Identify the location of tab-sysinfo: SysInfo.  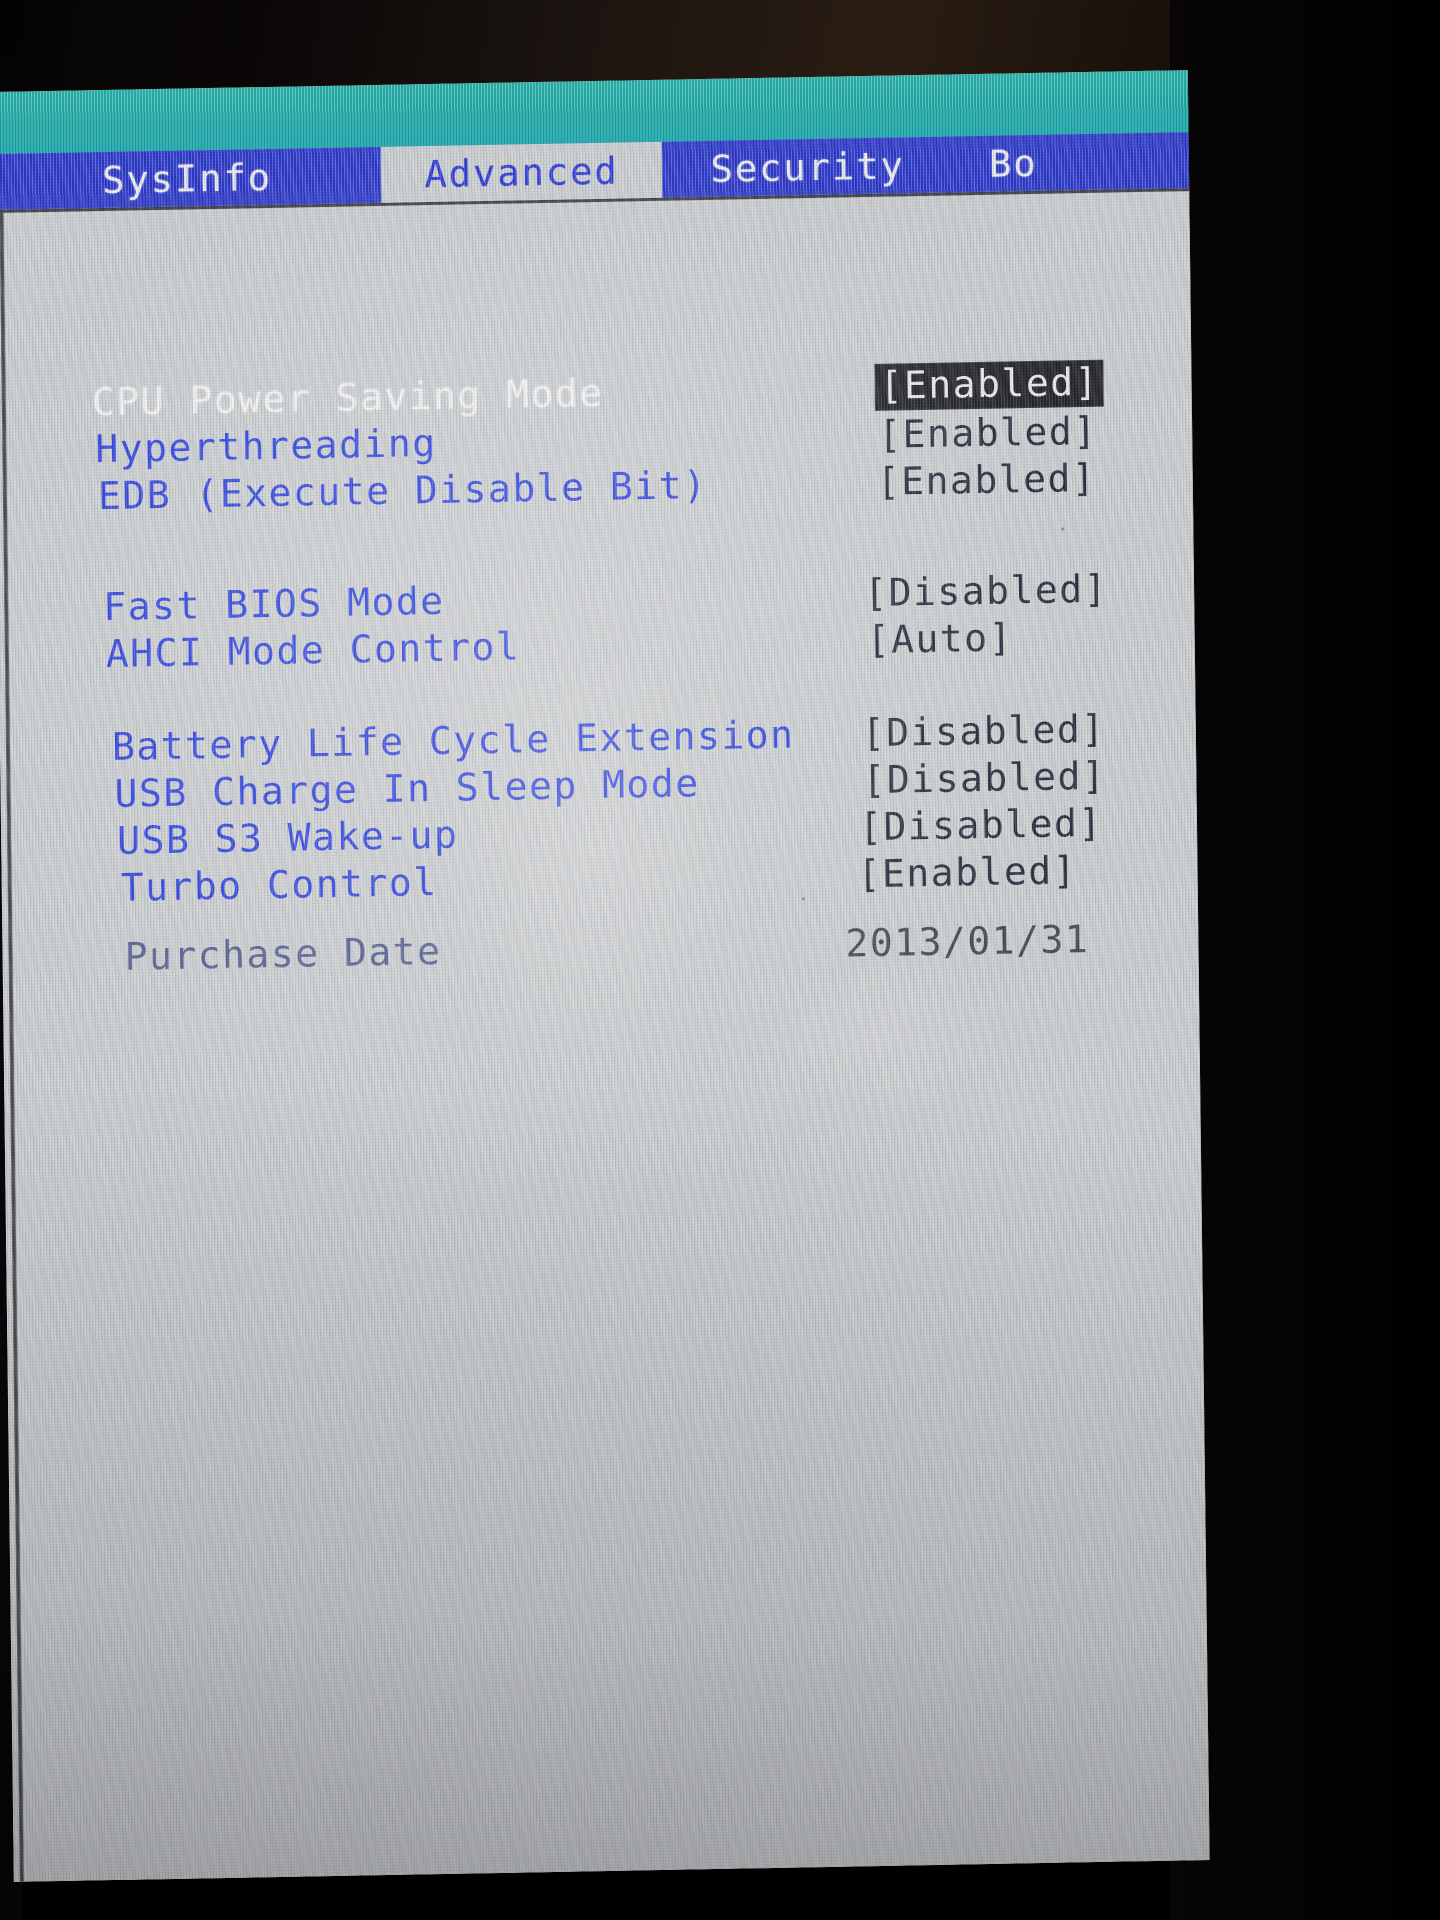
(190, 178).